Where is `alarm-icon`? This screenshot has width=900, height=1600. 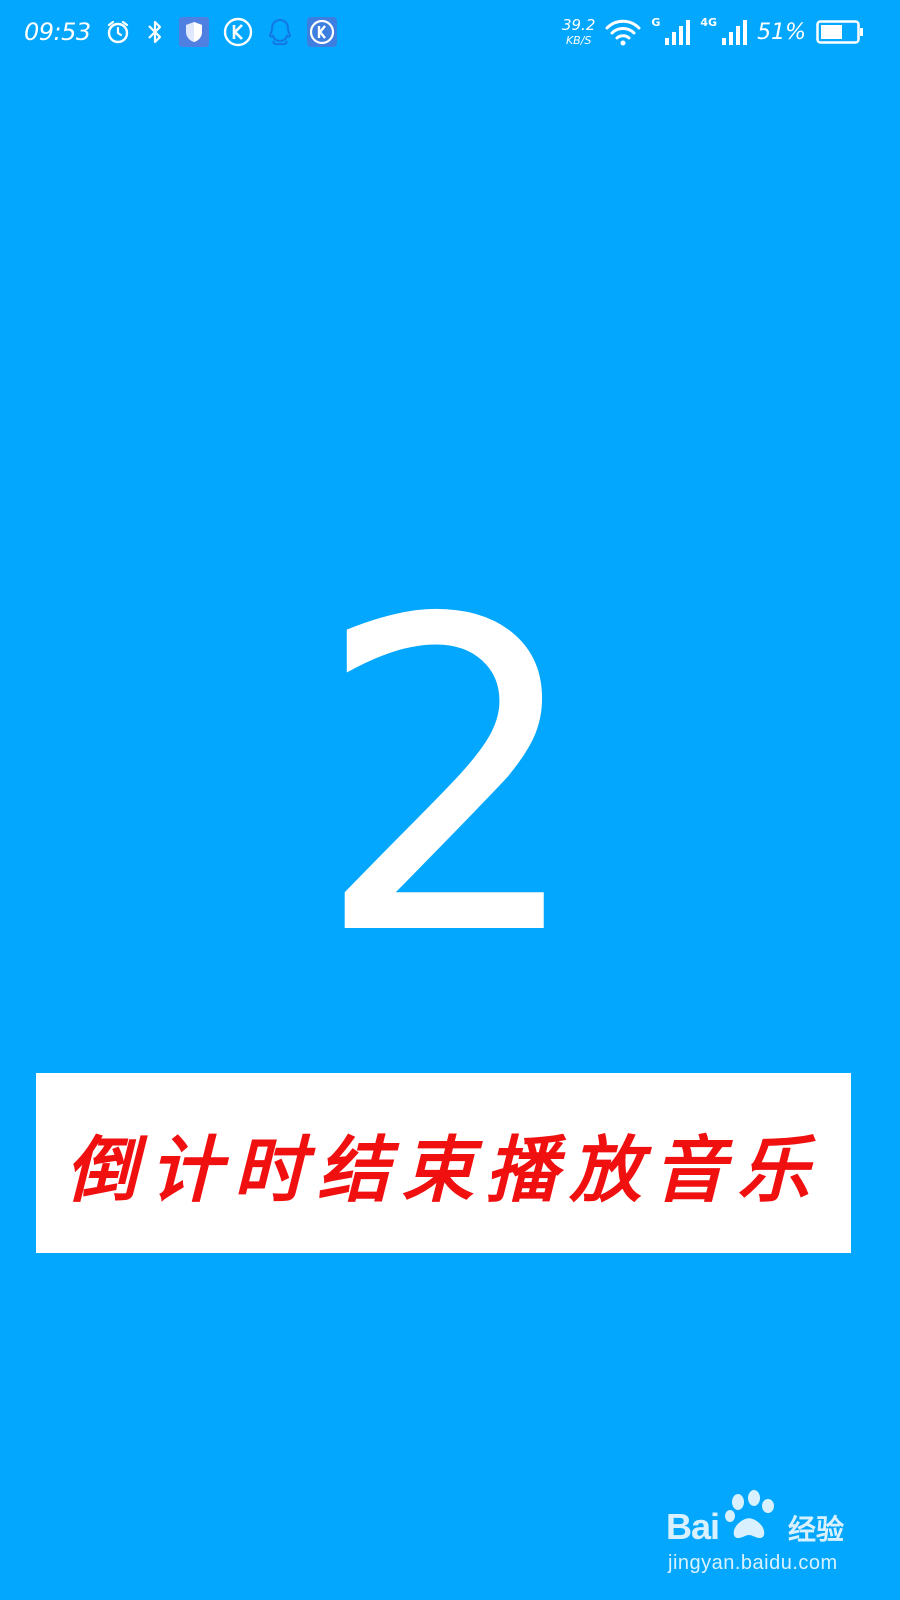
alarm-icon is located at coordinates (118, 32).